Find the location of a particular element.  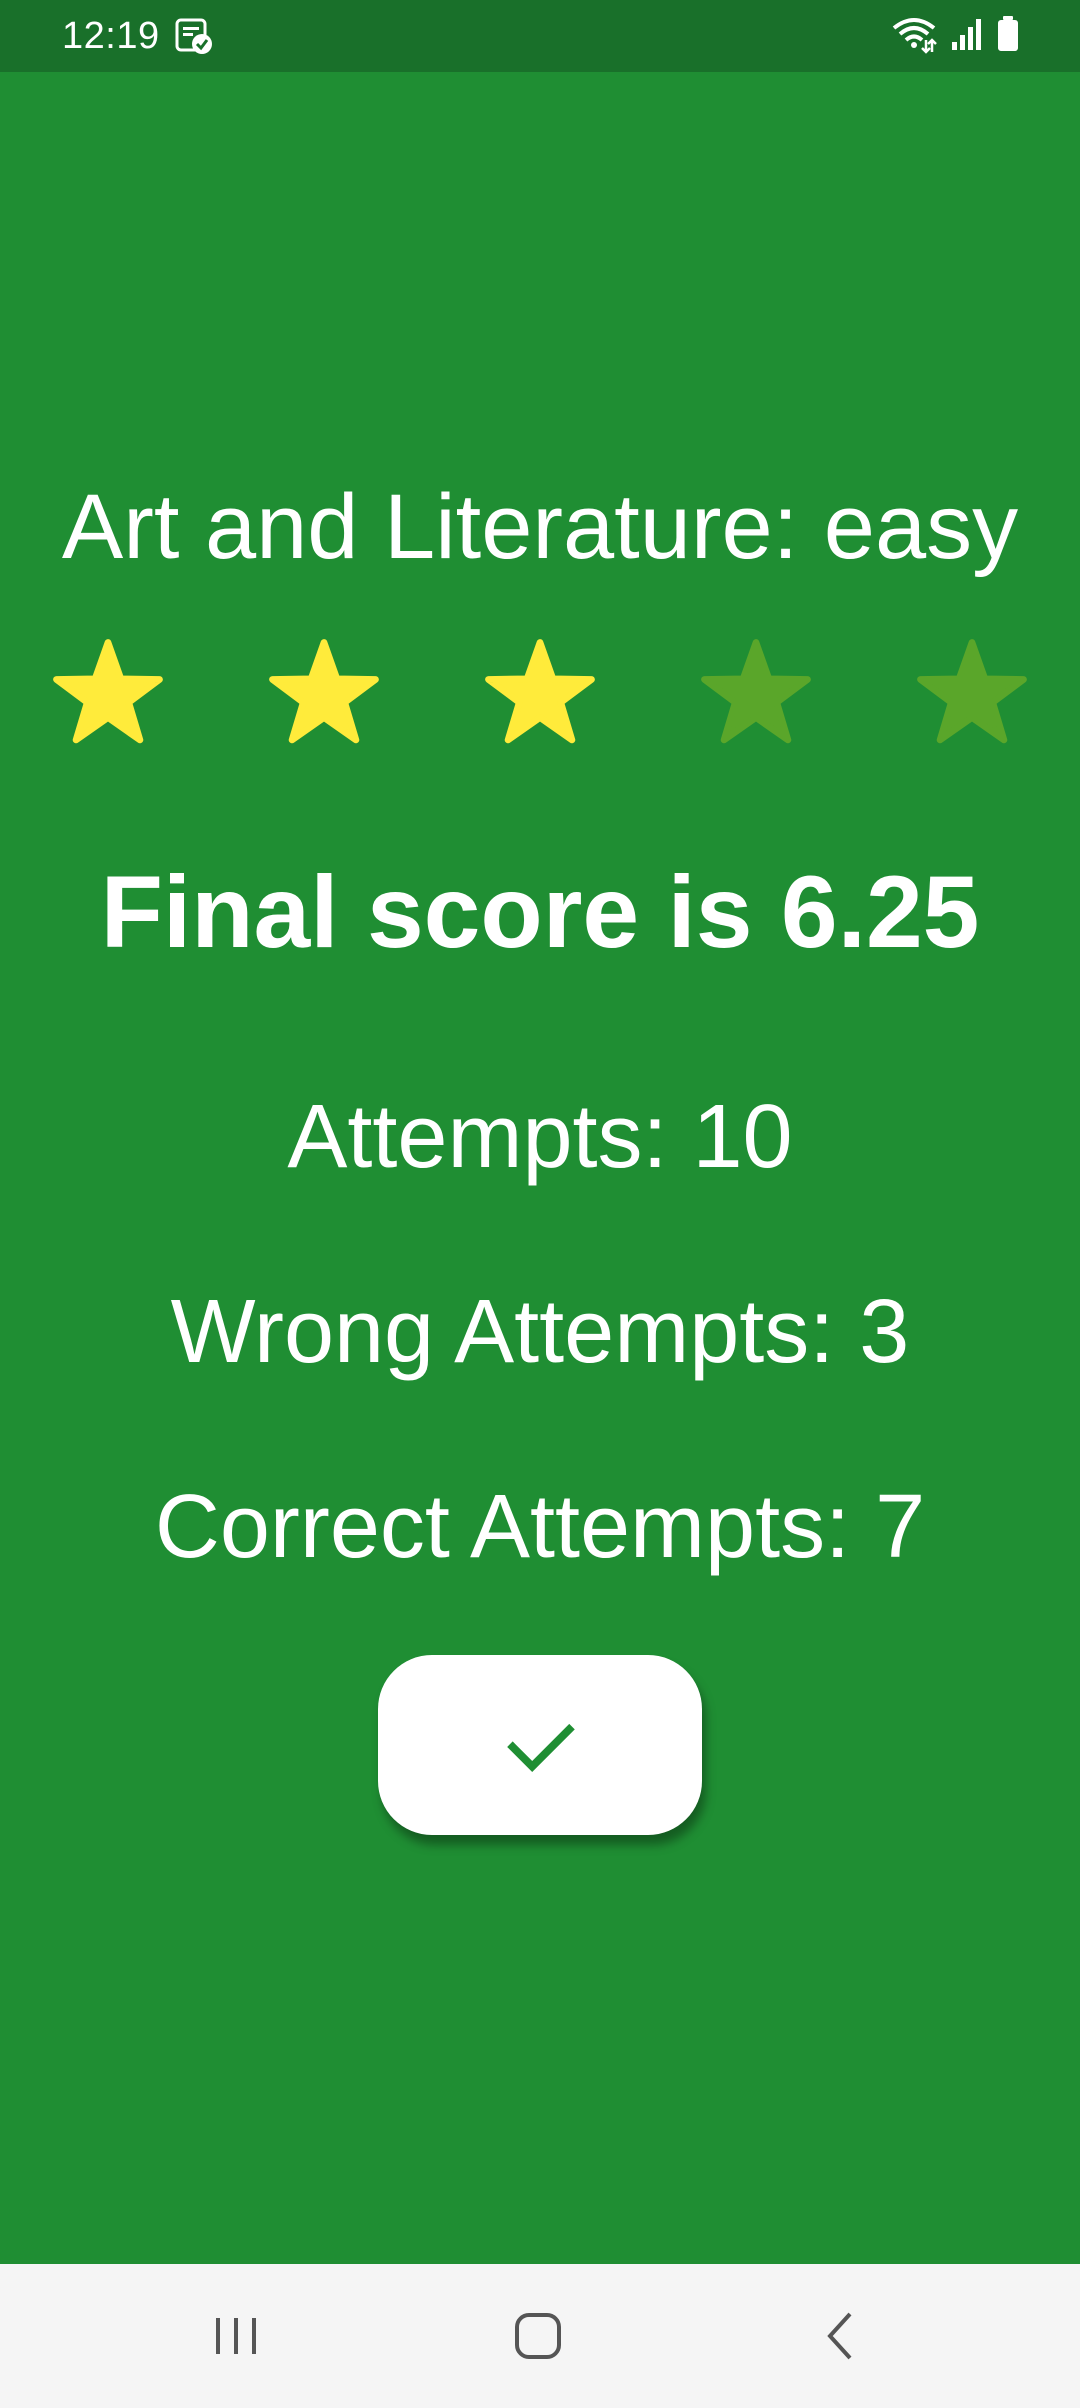

task-check-icon is located at coordinates (194, 36).